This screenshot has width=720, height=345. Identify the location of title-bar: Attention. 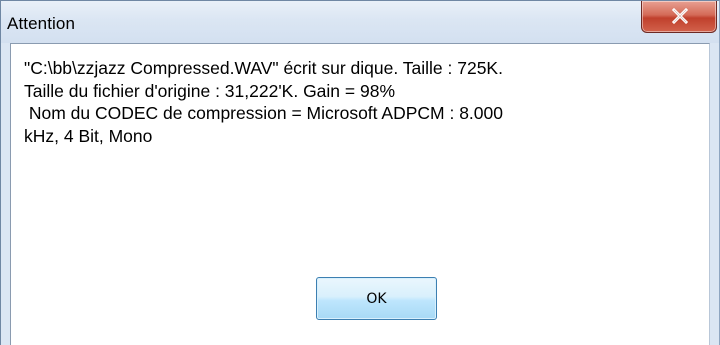
(360, 22).